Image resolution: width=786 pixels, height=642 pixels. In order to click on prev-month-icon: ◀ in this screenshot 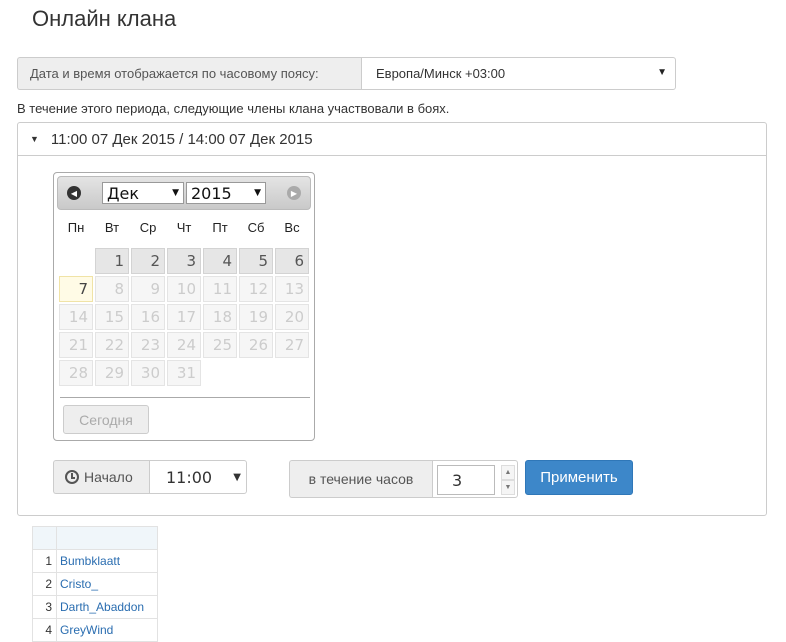, I will do `click(74, 193)`.